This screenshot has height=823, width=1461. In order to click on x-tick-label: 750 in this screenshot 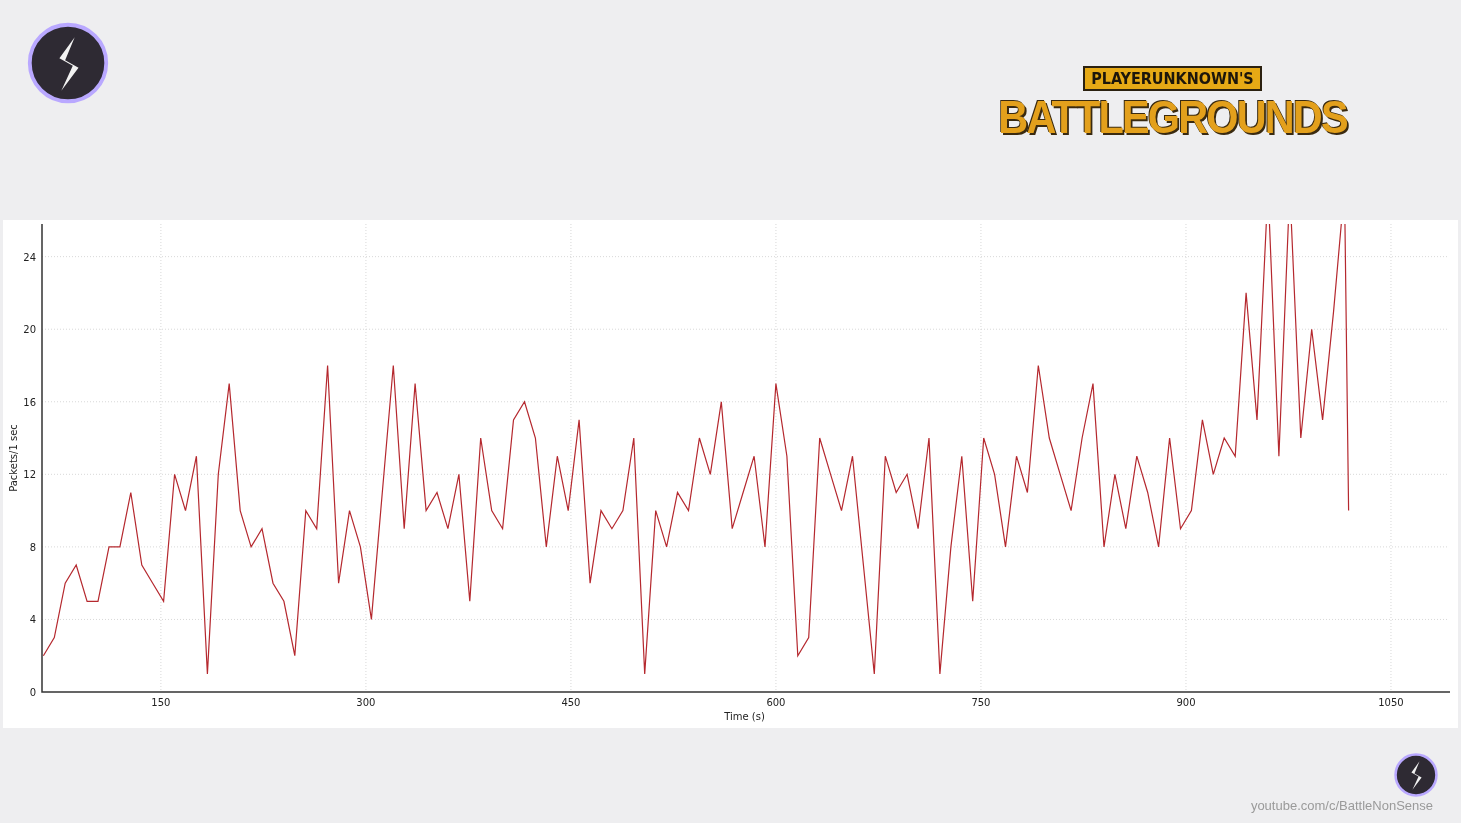, I will do `click(981, 702)`.